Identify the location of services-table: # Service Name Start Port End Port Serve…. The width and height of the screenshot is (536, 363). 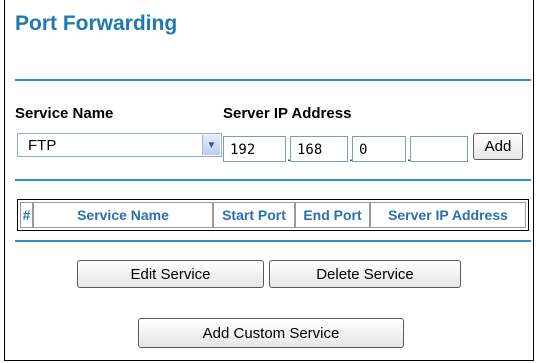
(273, 215).